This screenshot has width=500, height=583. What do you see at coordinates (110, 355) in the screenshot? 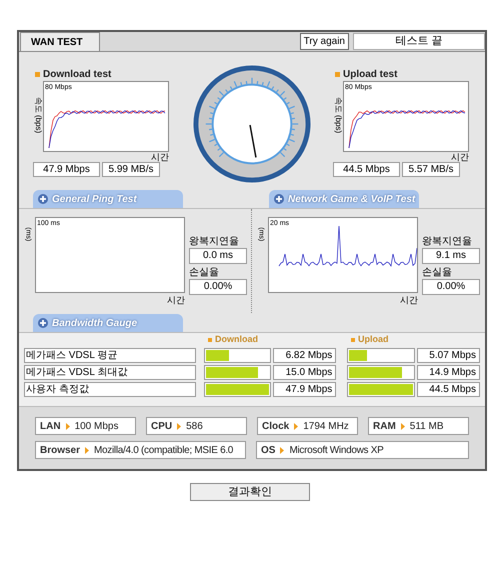
I see `row-label: 메가패스 VDSL 평균` at bounding box center [110, 355].